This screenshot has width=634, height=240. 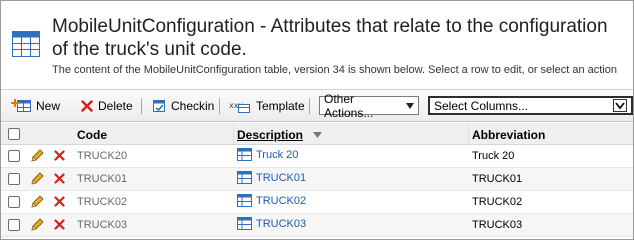 I want to click on select-columns-dropdown-button, so click(x=620, y=105).